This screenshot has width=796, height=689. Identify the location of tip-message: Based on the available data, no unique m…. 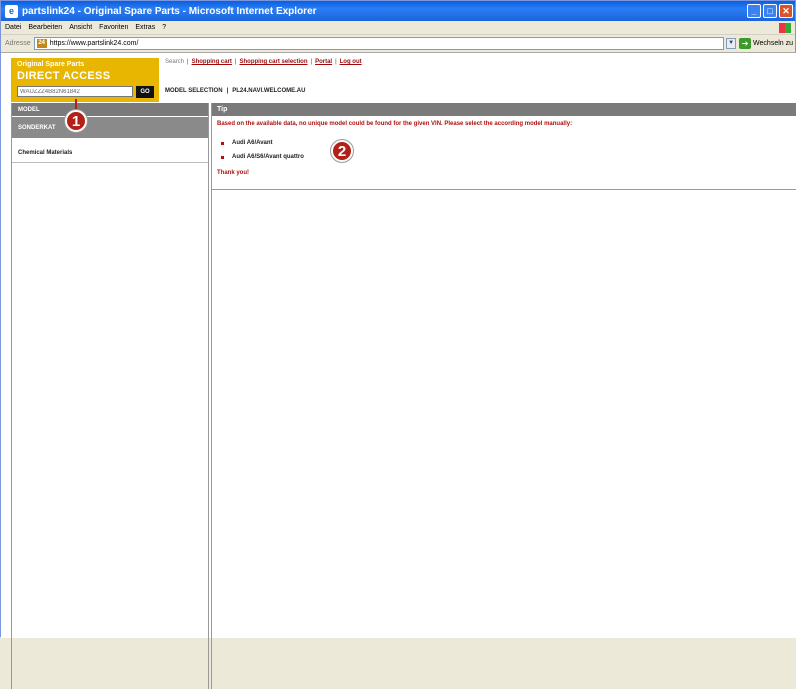
(395, 124).